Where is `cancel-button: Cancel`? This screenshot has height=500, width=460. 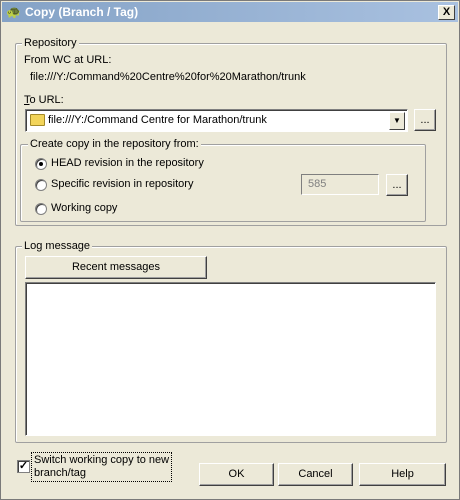
cancel-button: Cancel is located at coordinates (315, 474).